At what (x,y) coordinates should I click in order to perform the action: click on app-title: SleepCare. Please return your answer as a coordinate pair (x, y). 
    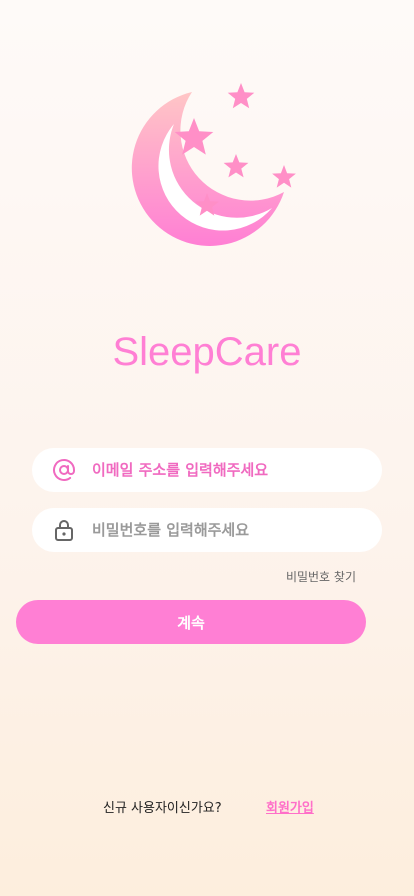
    Looking at the image, I should click on (207, 352).